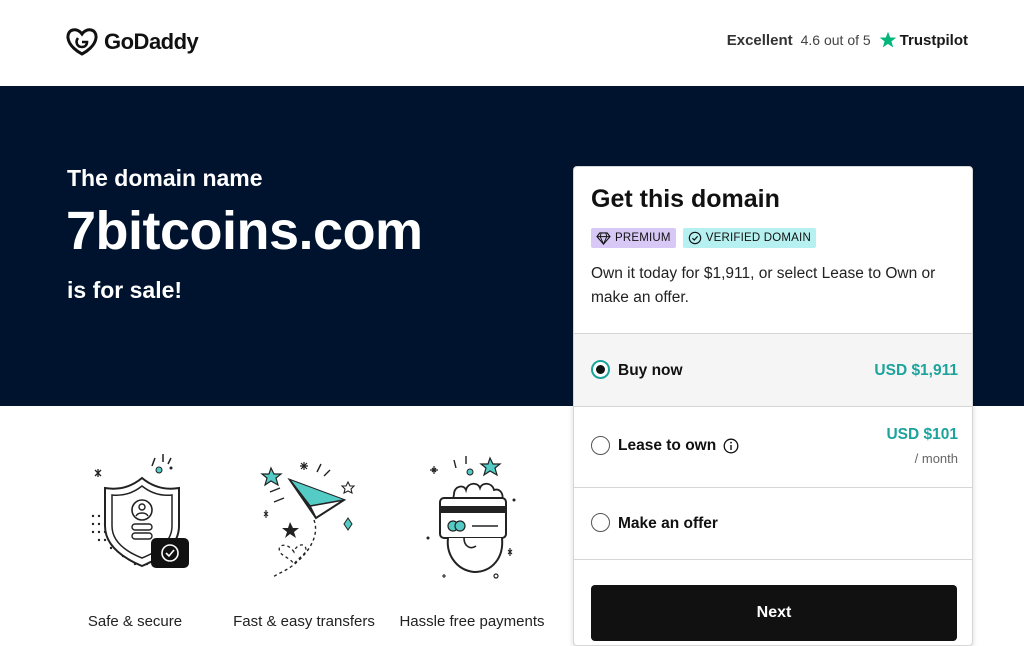  I want to click on info-icon, so click(731, 446).